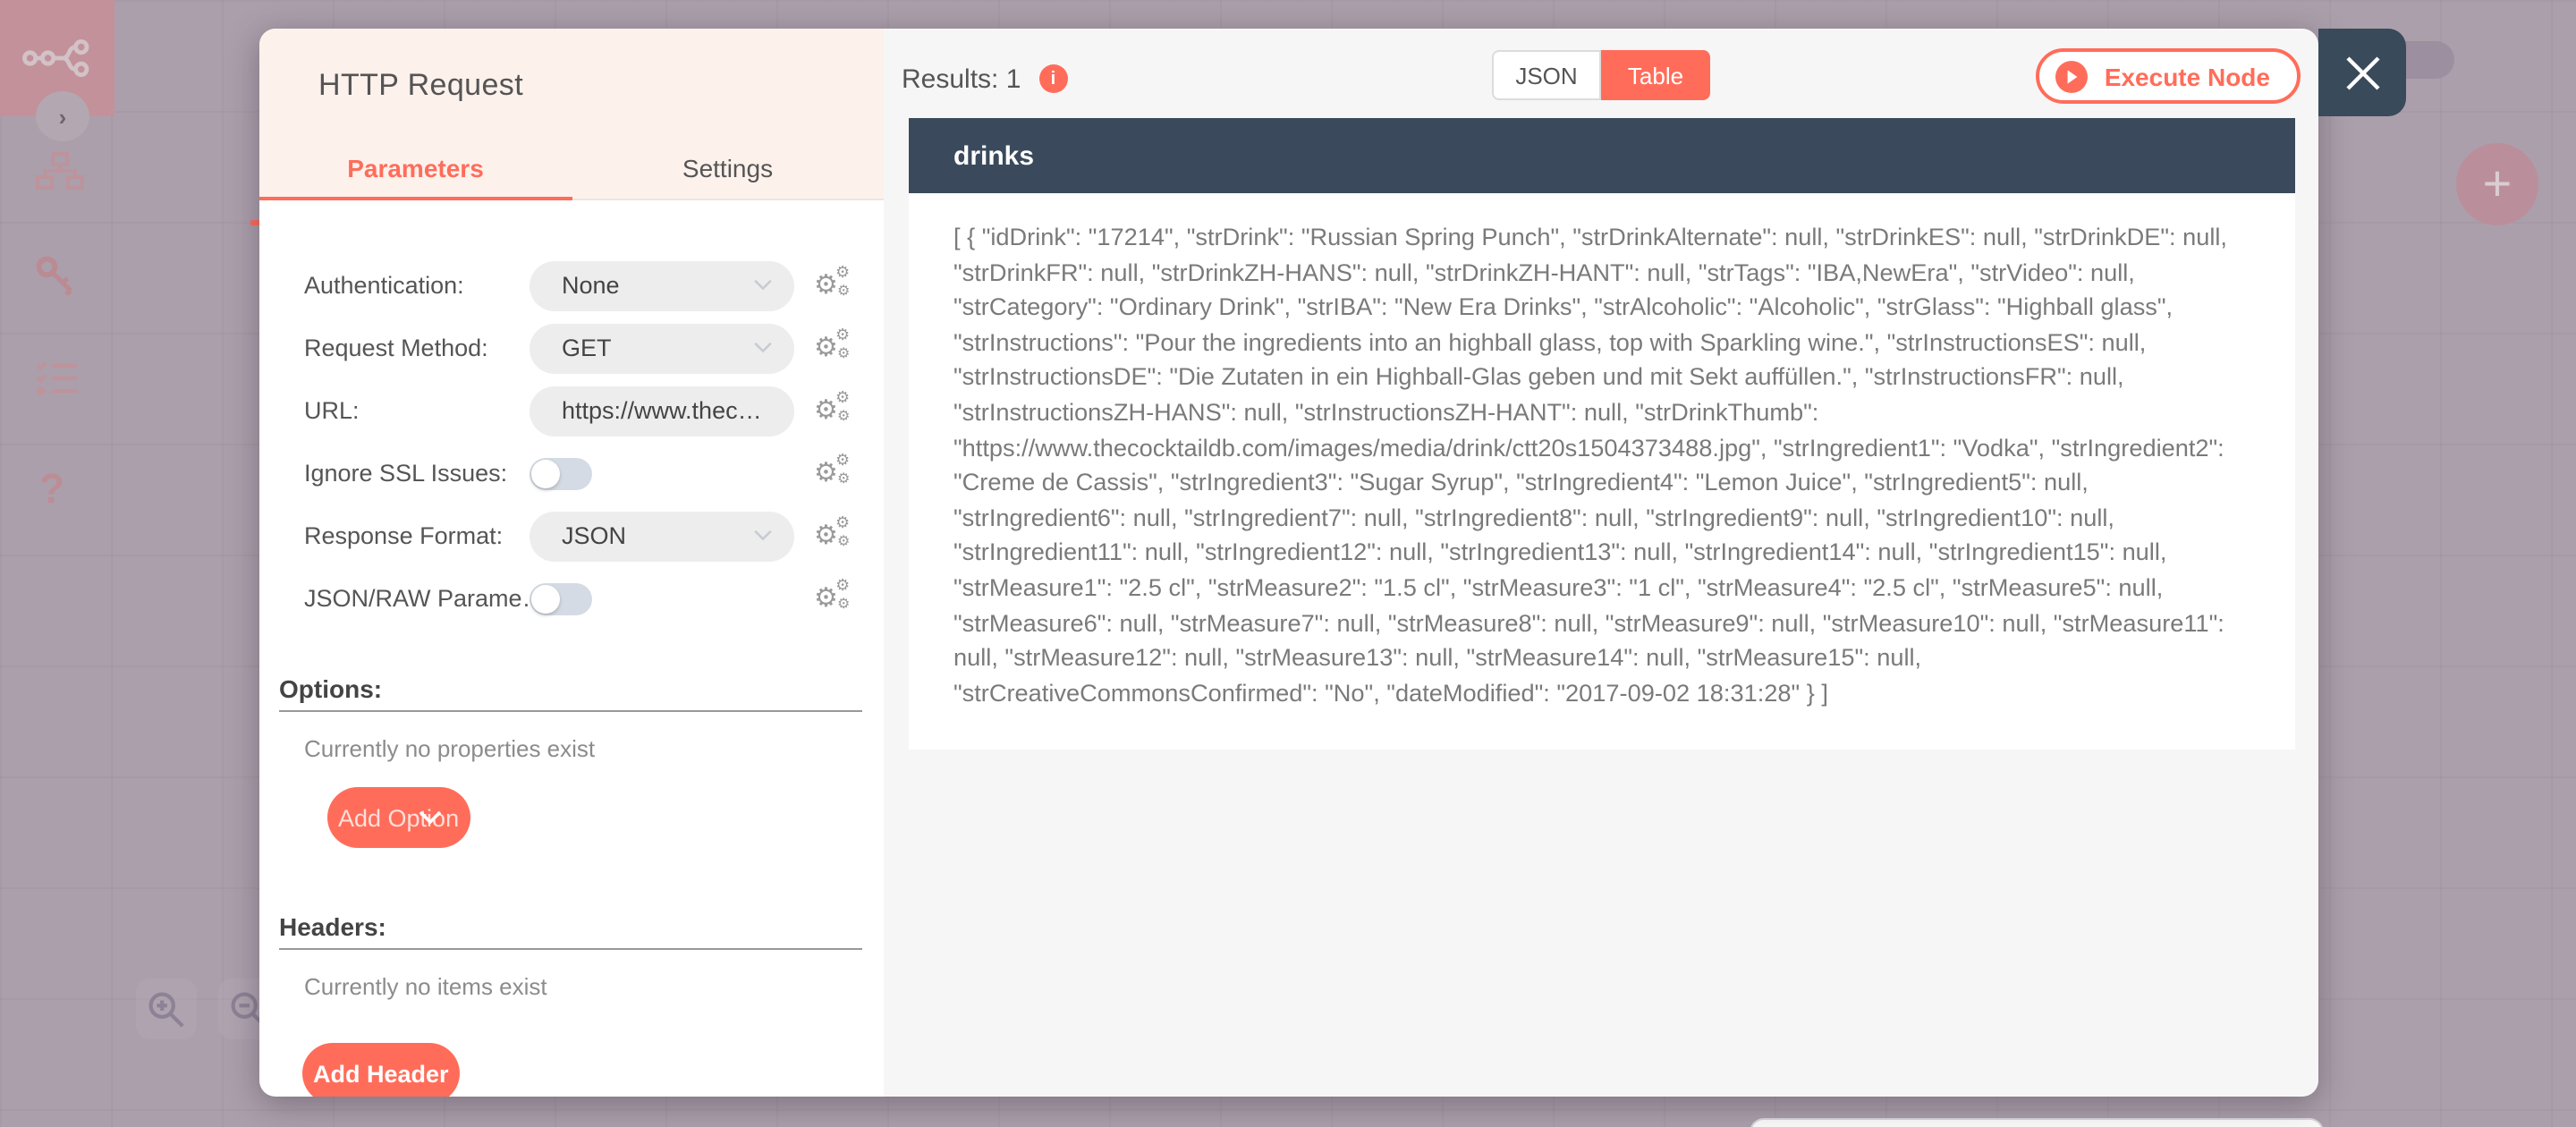 This screenshot has width=2576, height=1127. Describe the element at coordinates (415, 169) in the screenshot. I see `tab-parameters: Parameters` at that location.